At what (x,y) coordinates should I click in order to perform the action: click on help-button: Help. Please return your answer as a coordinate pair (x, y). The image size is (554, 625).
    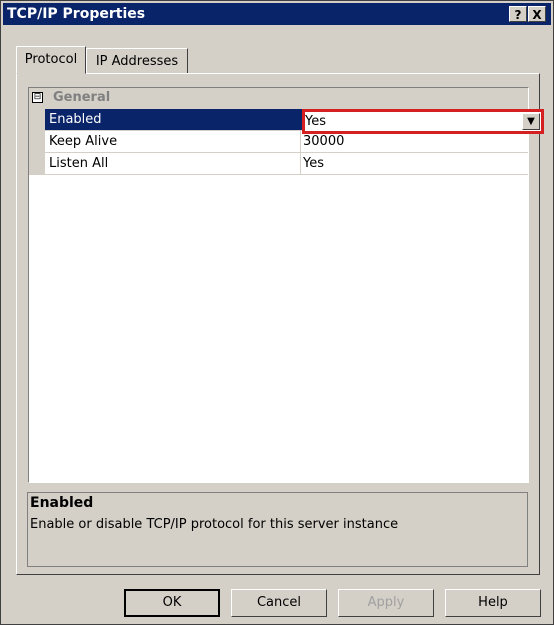
    Looking at the image, I should click on (493, 603).